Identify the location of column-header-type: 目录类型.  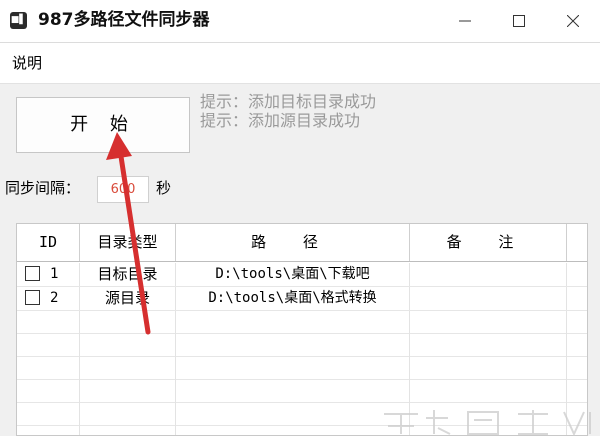
(128, 242).